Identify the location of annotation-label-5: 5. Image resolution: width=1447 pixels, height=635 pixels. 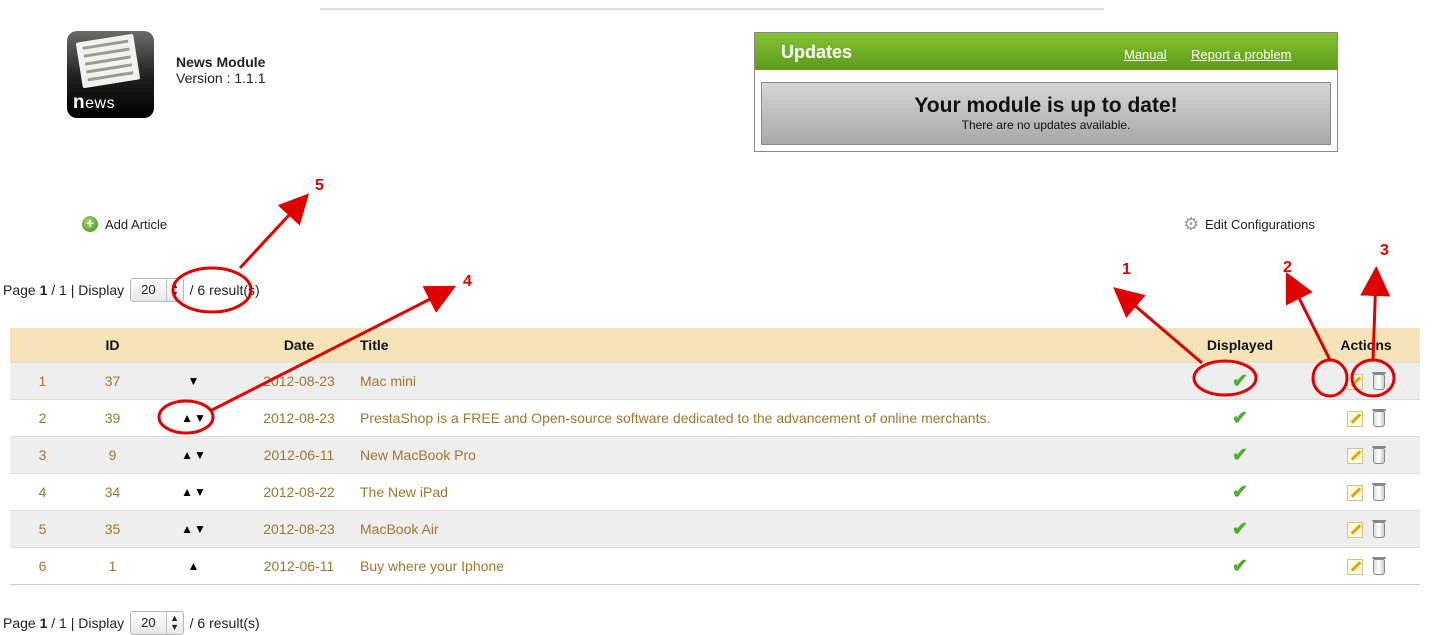
(319, 185).